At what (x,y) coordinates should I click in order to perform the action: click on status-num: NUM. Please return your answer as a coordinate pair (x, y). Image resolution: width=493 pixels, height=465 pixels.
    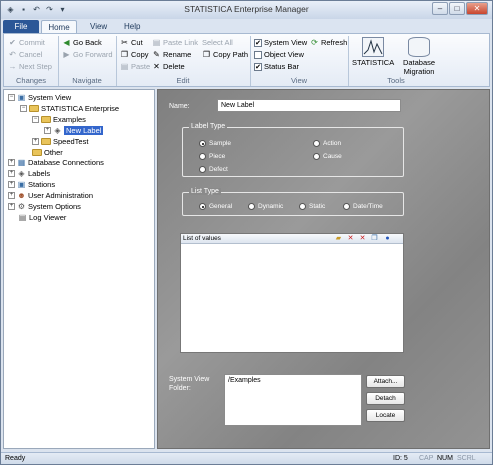
    Looking at the image, I should click on (445, 458).